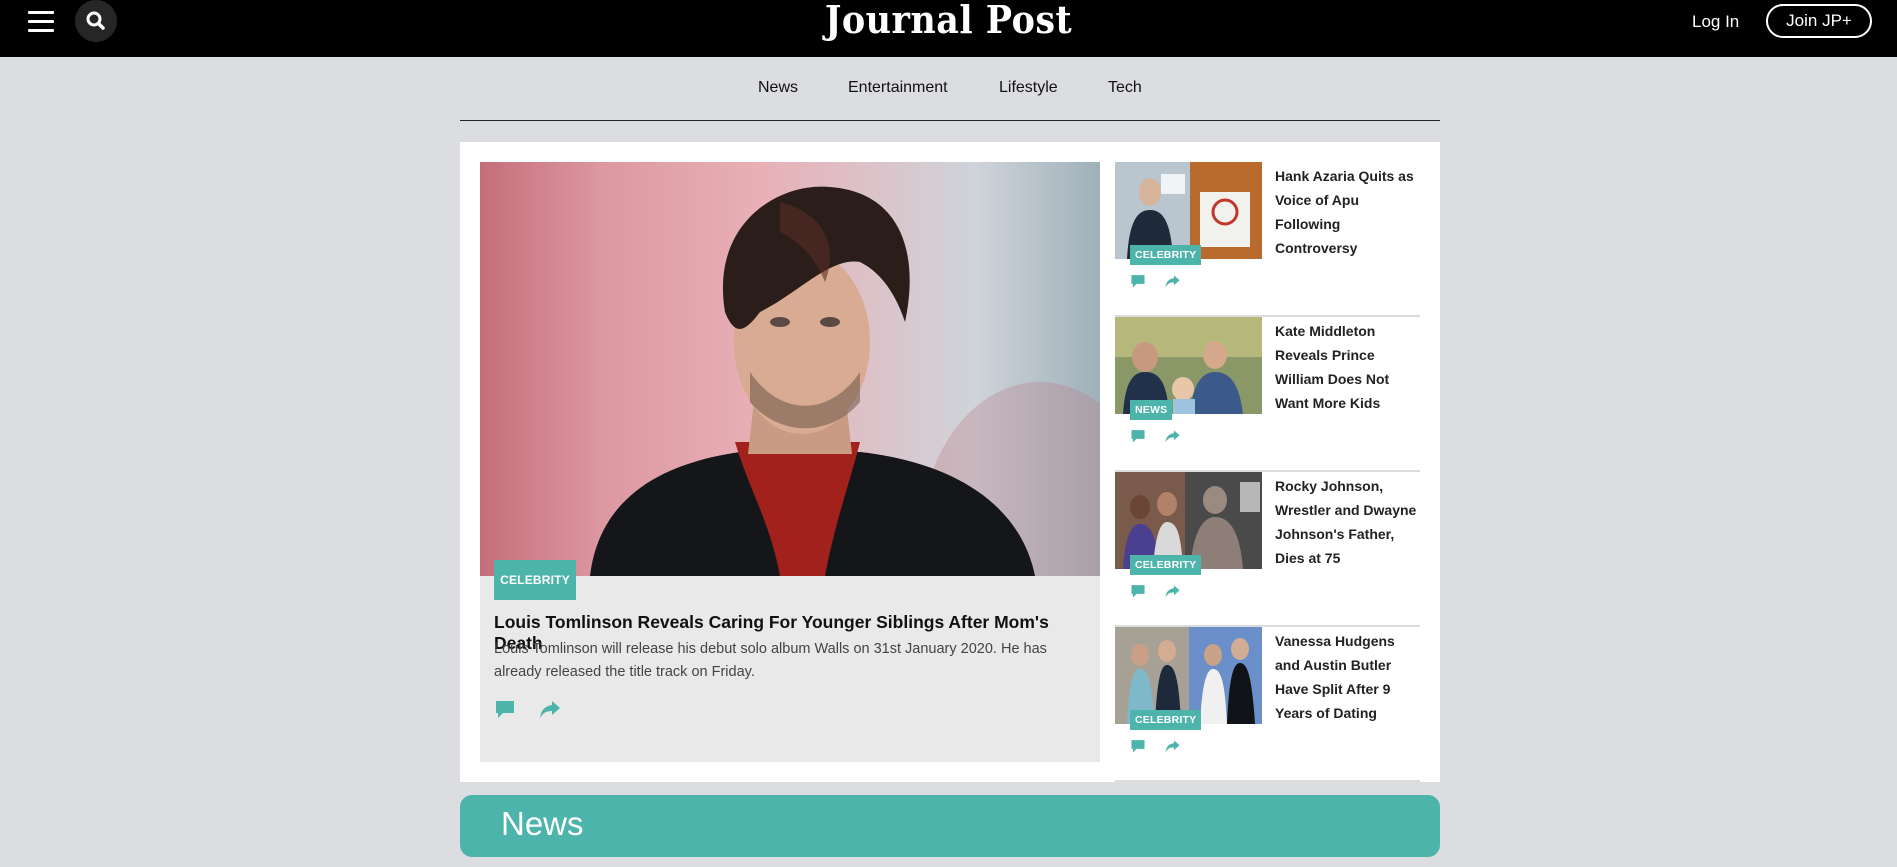 The width and height of the screenshot is (1897, 867). What do you see at coordinates (1125, 88) in the screenshot?
I see `nav-item-tech: Tech` at bounding box center [1125, 88].